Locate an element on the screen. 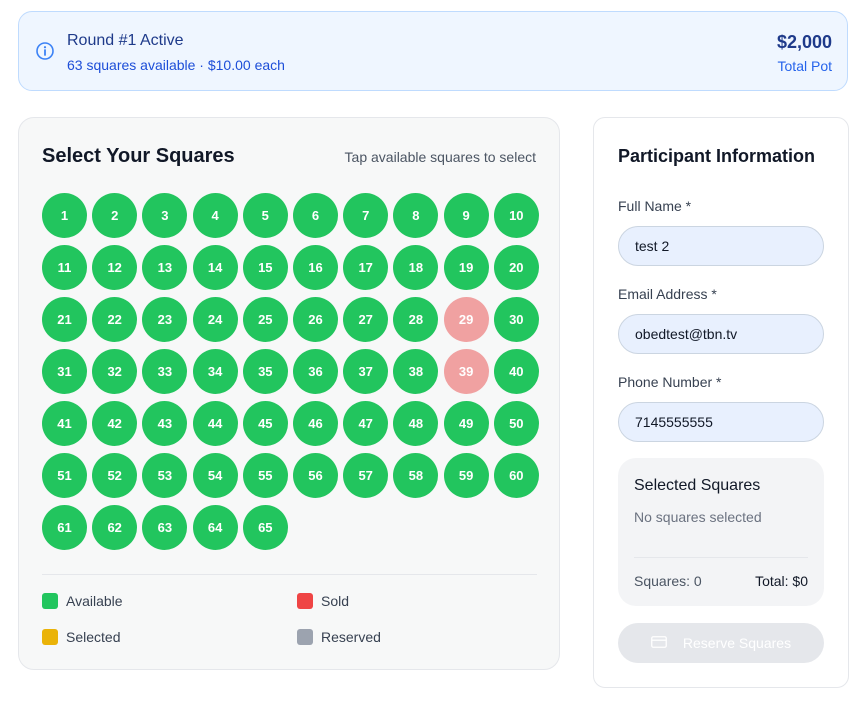 The image size is (859, 709). square-51: 51 is located at coordinates (64, 475).